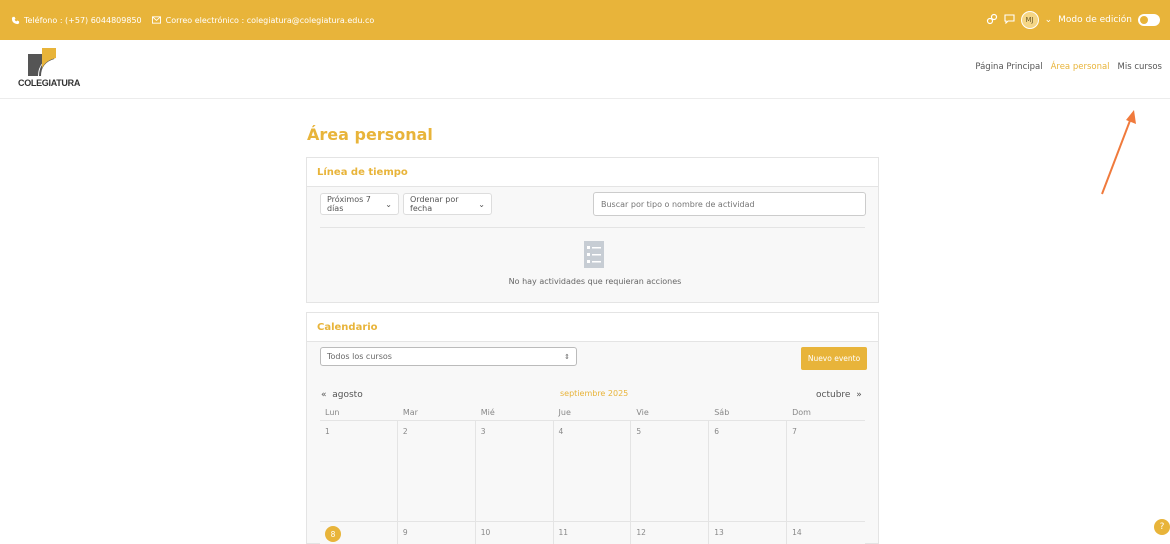 This screenshot has width=1170, height=544. What do you see at coordinates (436, 471) in the screenshot?
I see `calendar-day: 2` at bounding box center [436, 471].